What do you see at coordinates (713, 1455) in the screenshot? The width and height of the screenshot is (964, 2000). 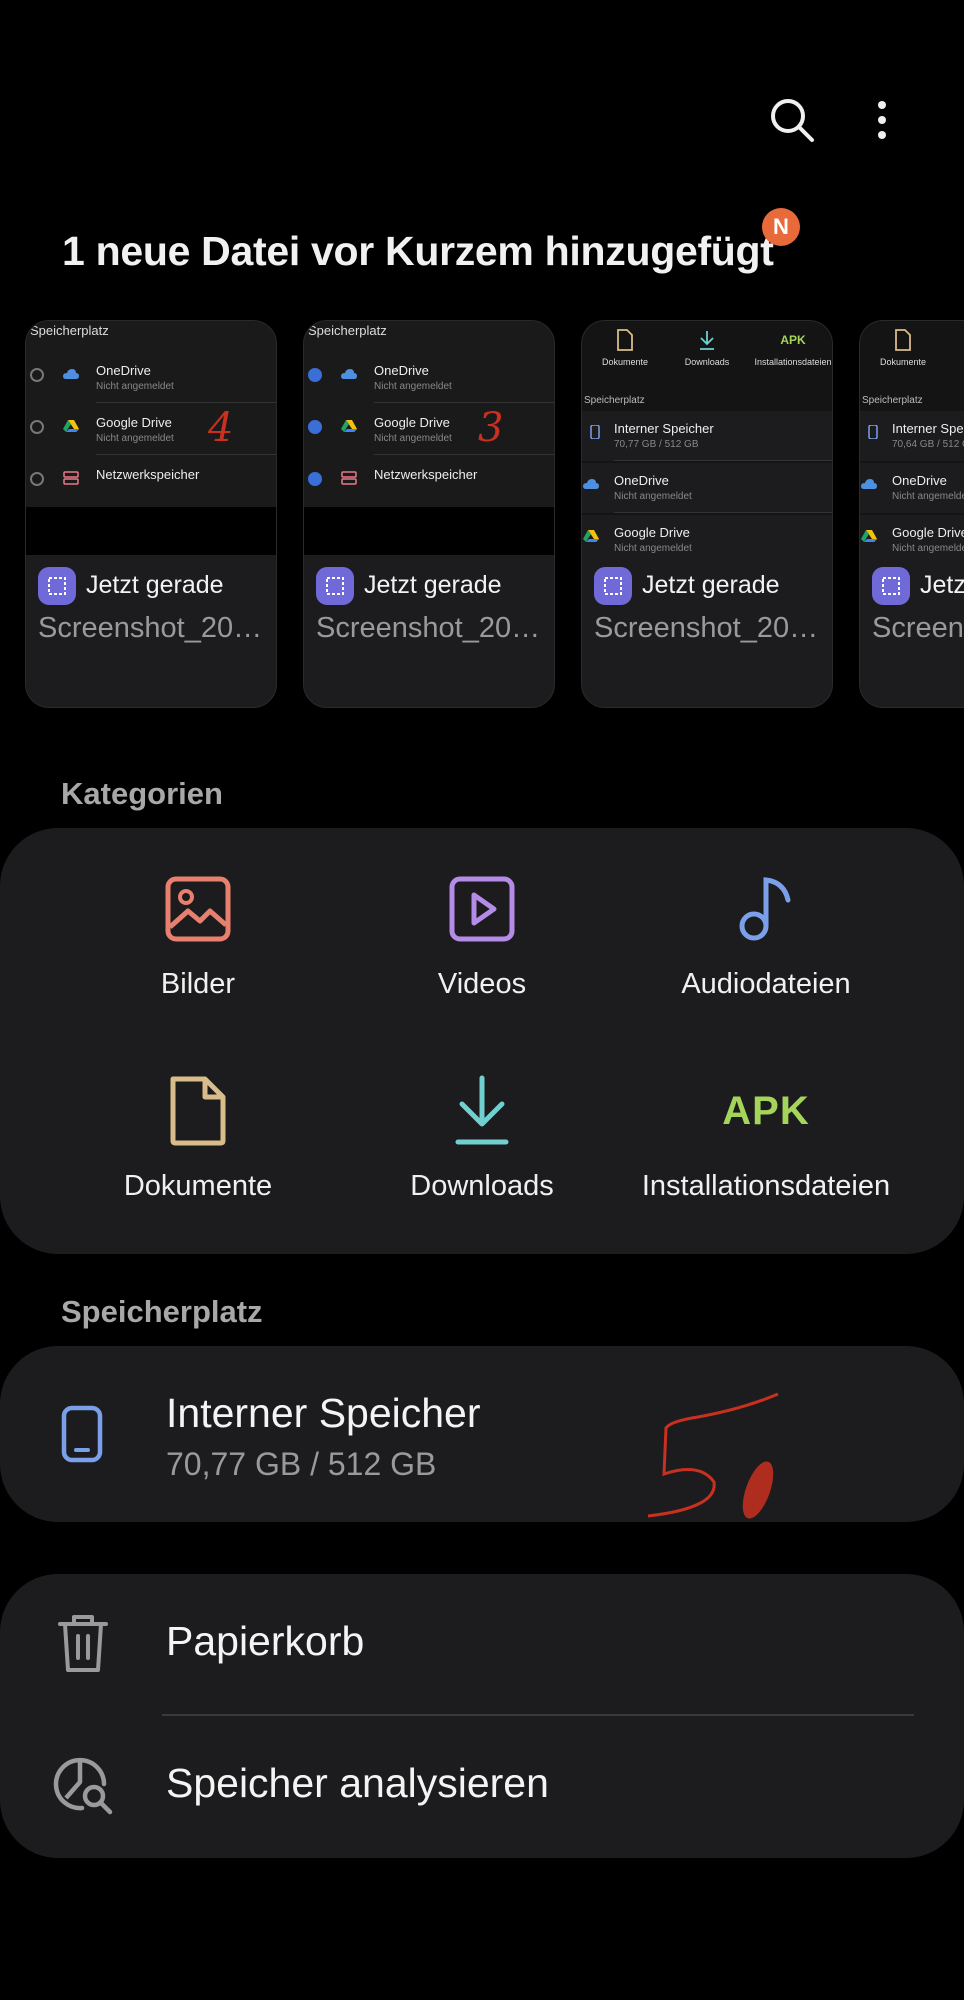 I see `handwritten-annotation` at bounding box center [713, 1455].